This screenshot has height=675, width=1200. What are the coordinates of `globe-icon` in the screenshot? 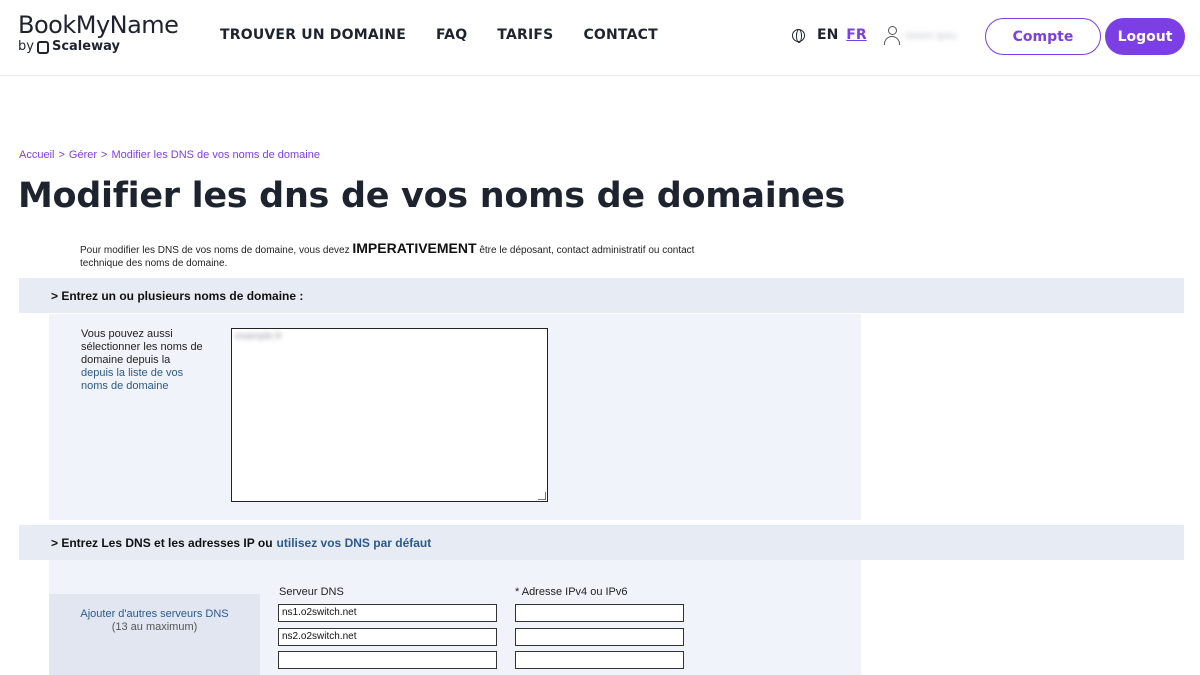 It's located at (798, 35).